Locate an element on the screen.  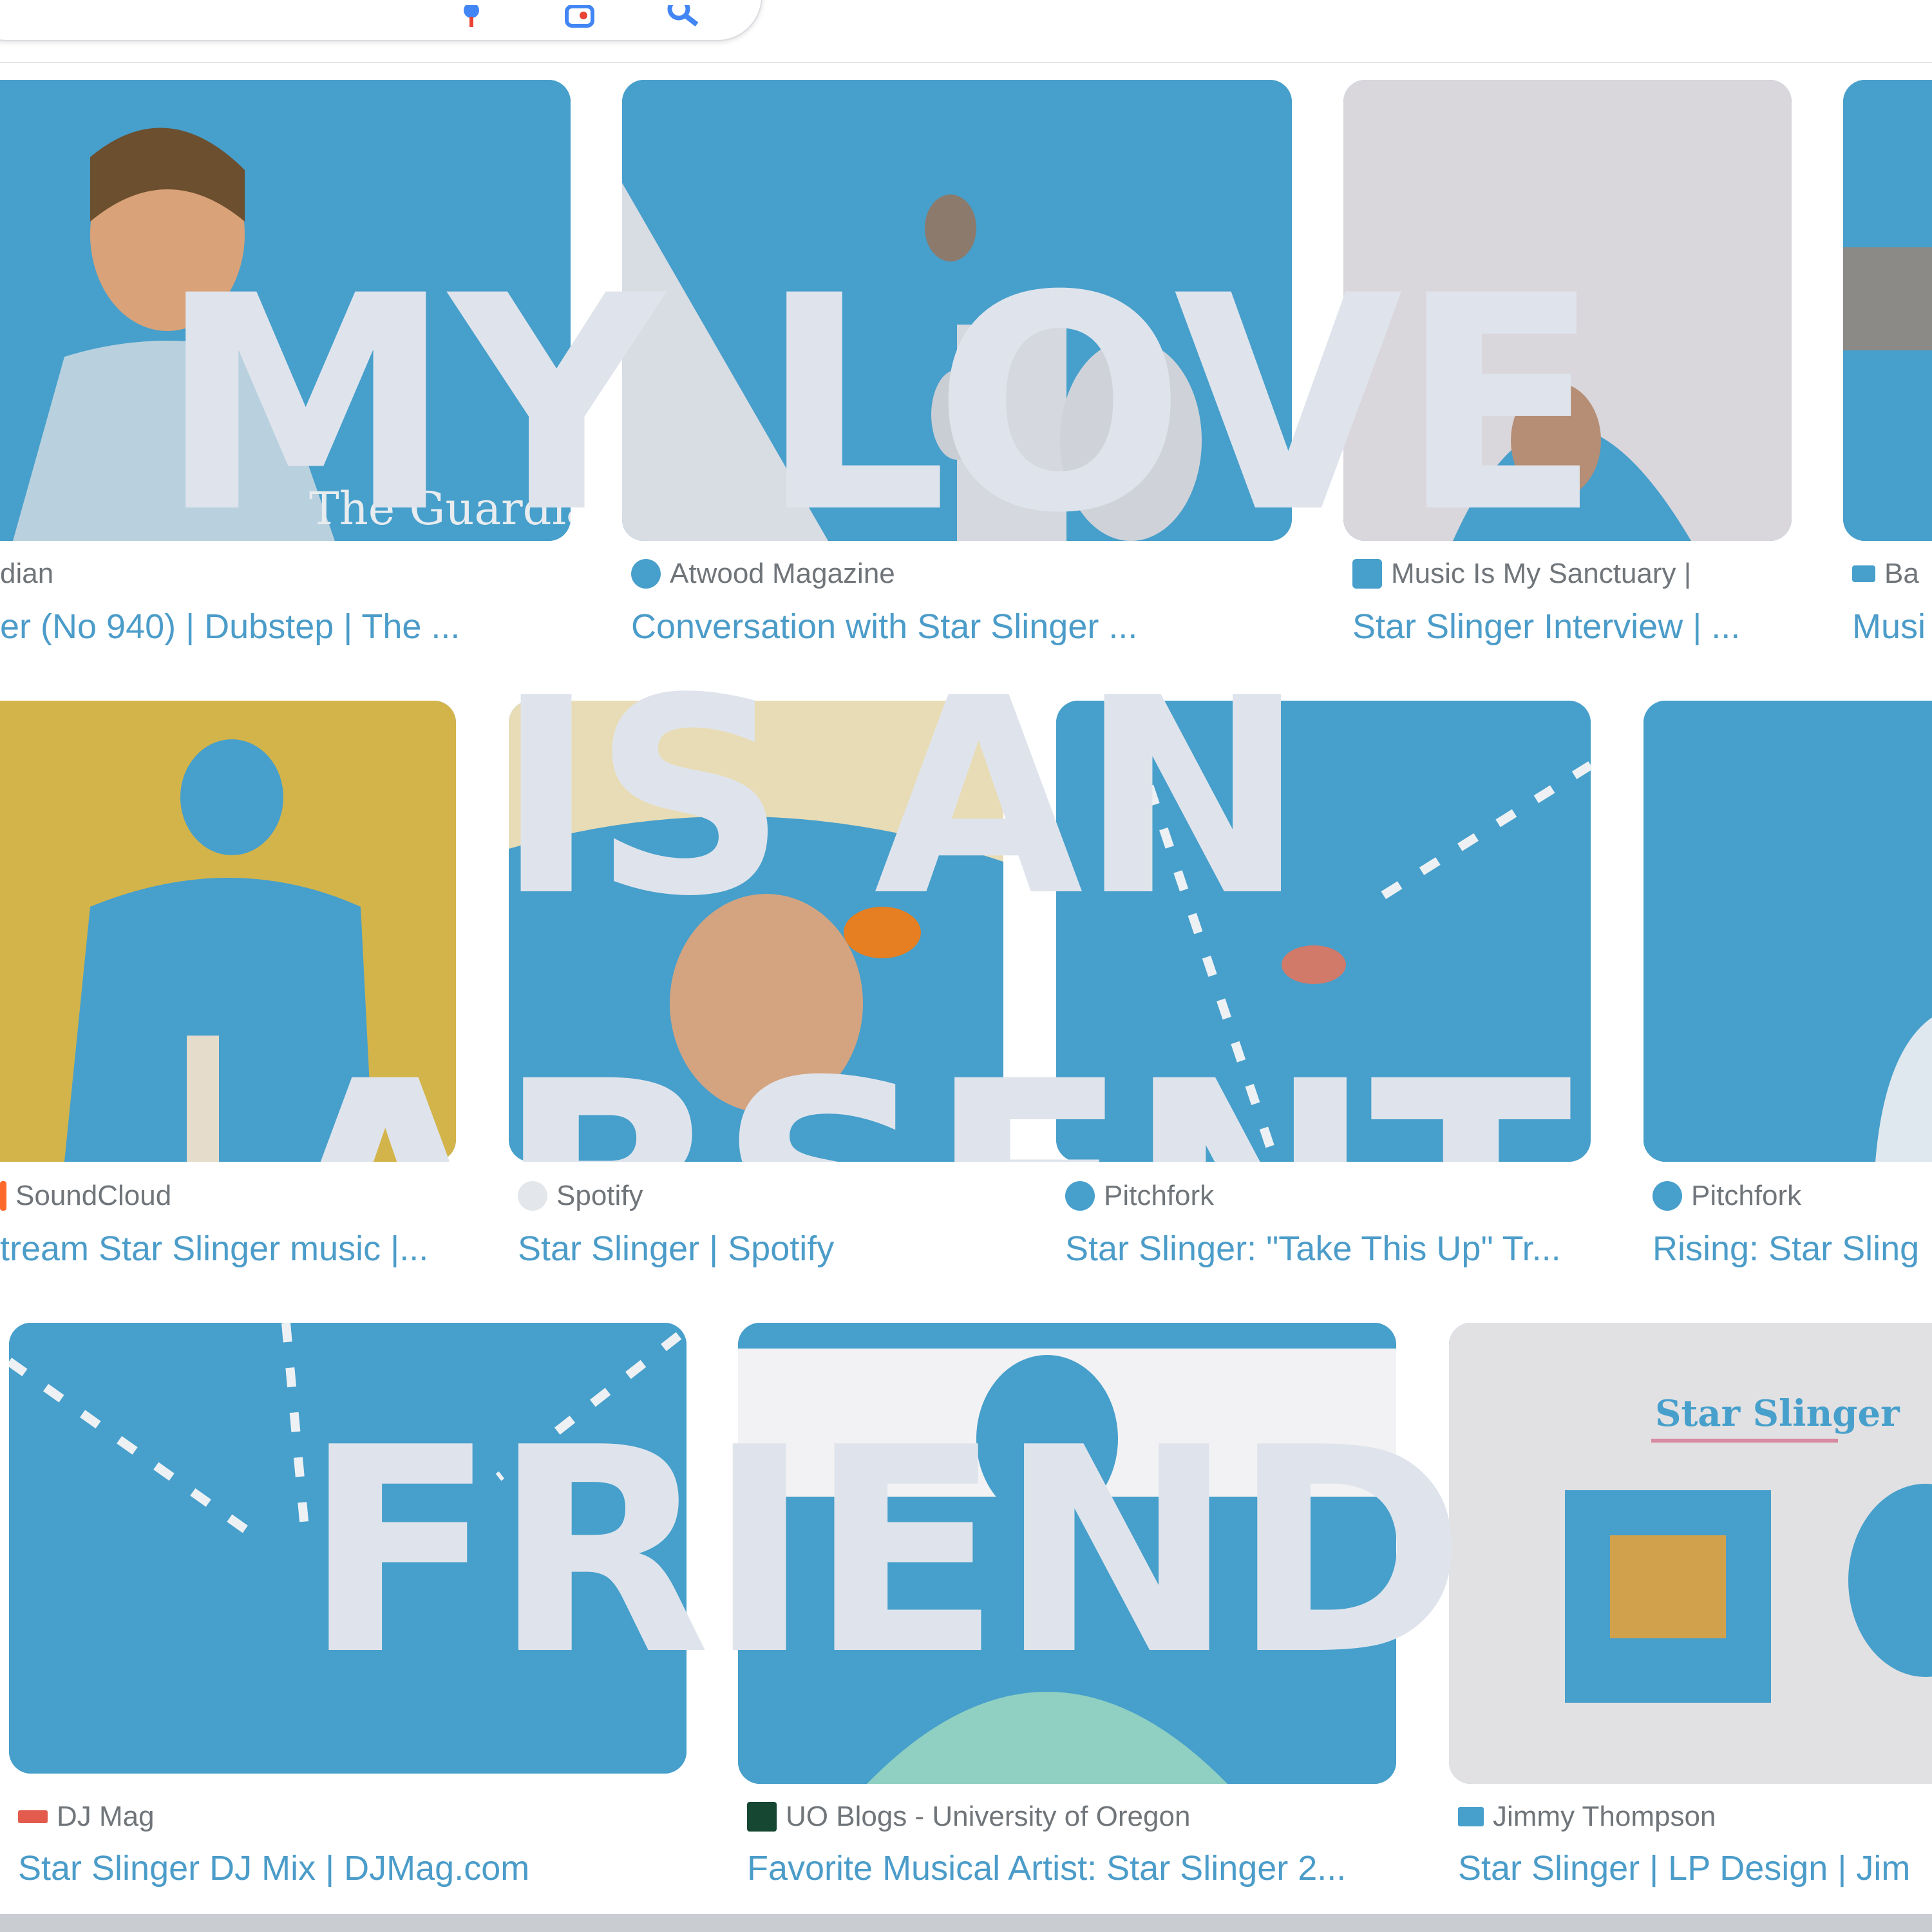
dj-mag-icon is located at coordinates (33, 1816).